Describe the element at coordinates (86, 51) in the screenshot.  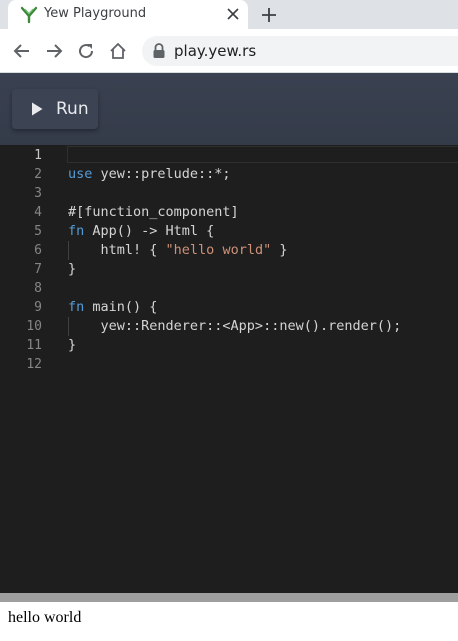
I see `reload-icon` at that location.